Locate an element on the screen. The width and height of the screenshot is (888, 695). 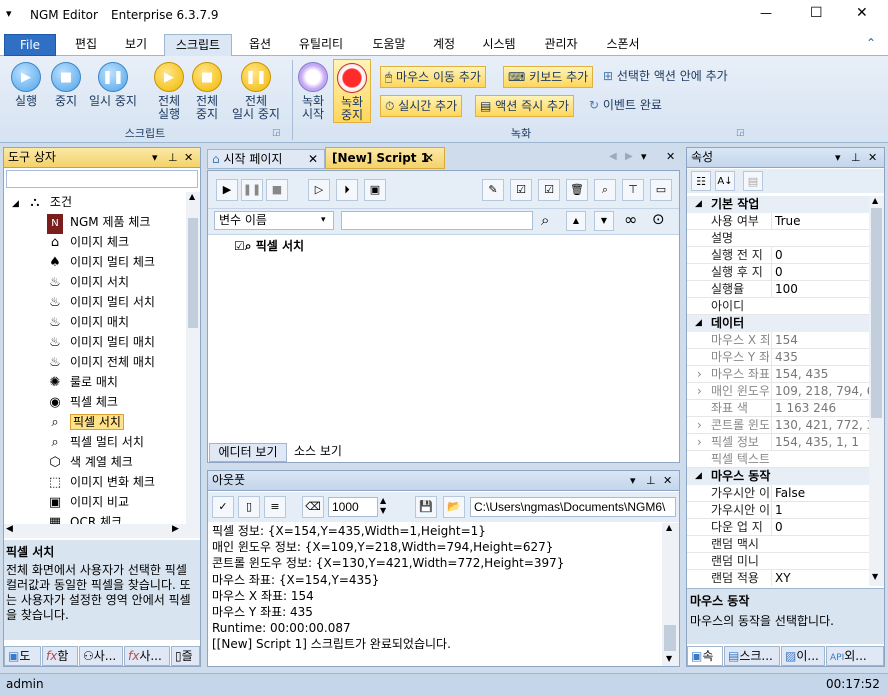
property-row: 마우스 Y 좌 435 is located at coordinates (778, 357).